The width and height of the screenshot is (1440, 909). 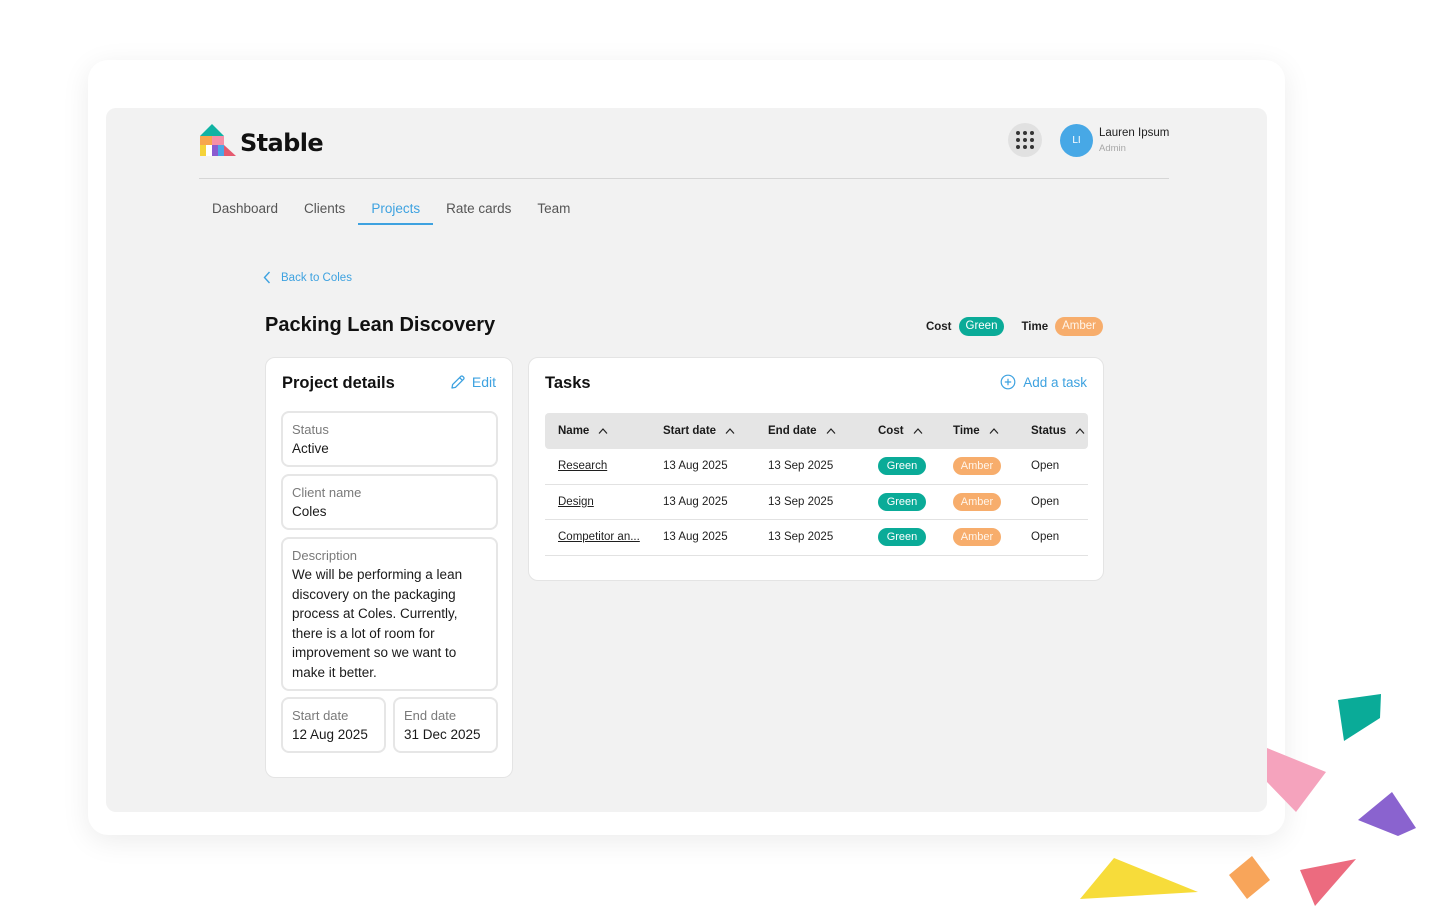 What do you see at coordinates (327, 492) in the screenshot?
I see `client-name-label: Client name` at bounding box center [327, 492].